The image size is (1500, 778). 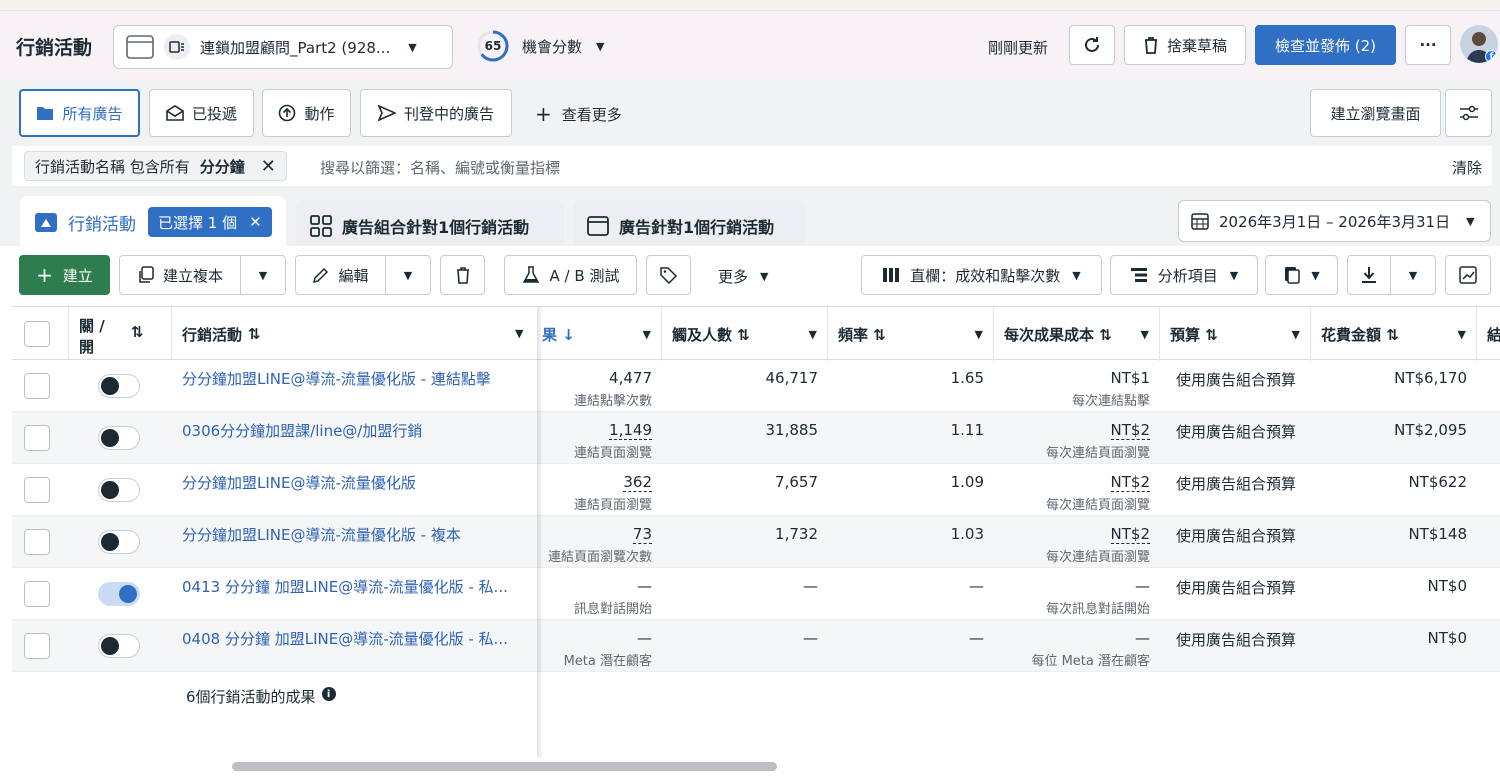 What do you see at coordinates (1184, 275) in the screenshot?
I see `breakdown-button: 分析項目 ▼` at bounding box center [1184, 275].